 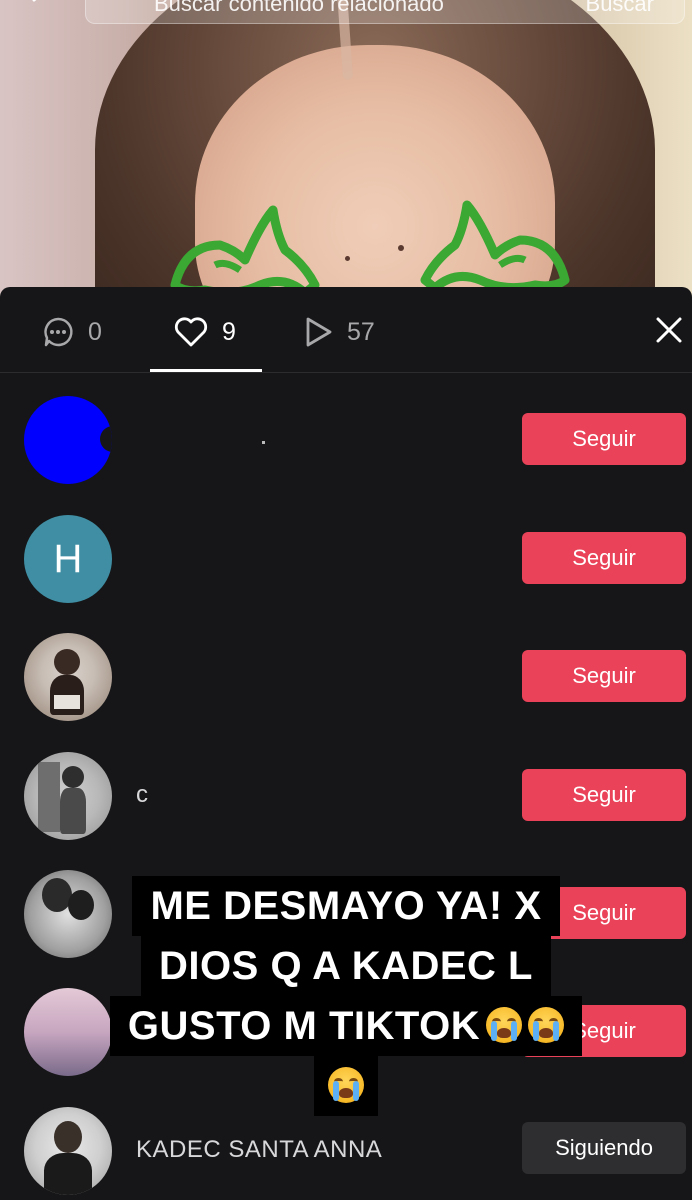 What do you see at coordinates (669, 330) in the screenshot?
I see `close-icon` at bounding box center [669, 330].